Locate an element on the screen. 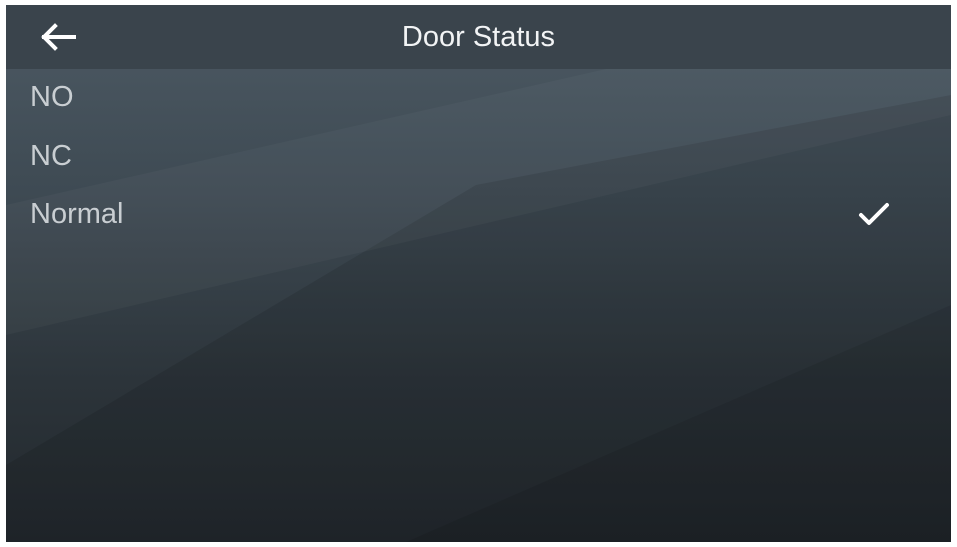  header-bar: Door Status is located at coordinates (478, 37).